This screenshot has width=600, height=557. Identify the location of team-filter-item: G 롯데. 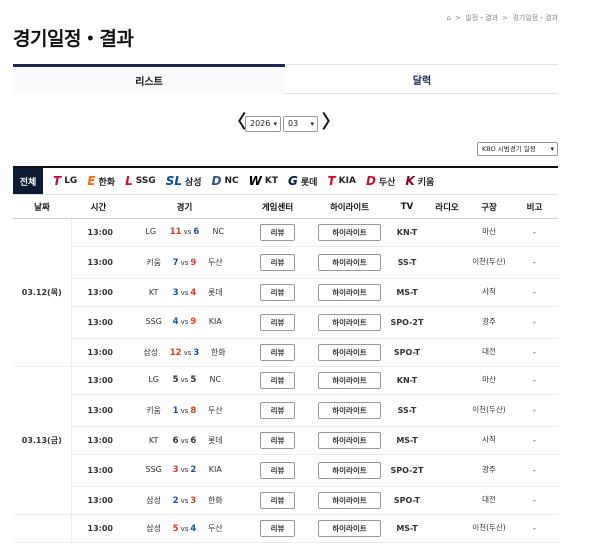
(302, 181).